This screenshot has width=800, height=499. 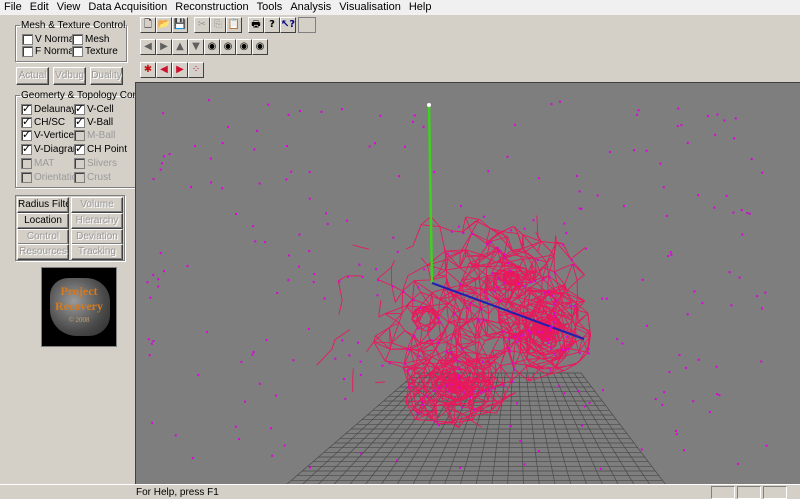 I want to click on rotate-down-icon: ▼, so click(x=196, y=47).